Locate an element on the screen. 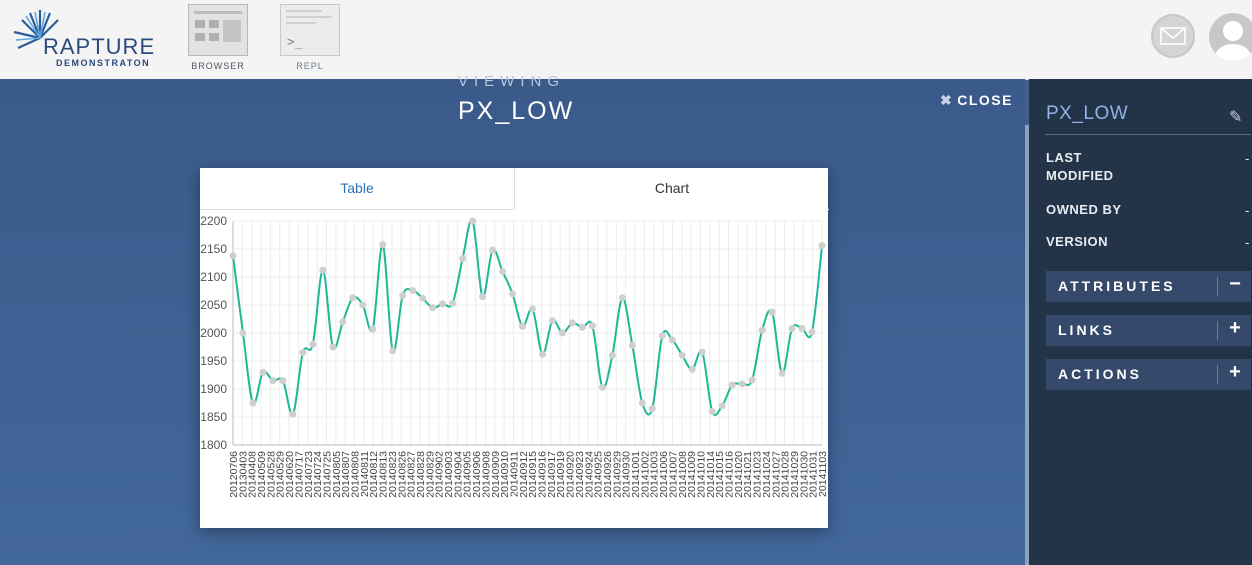  nav-browser-button: BROWSER is located at coordinates (218, 37).